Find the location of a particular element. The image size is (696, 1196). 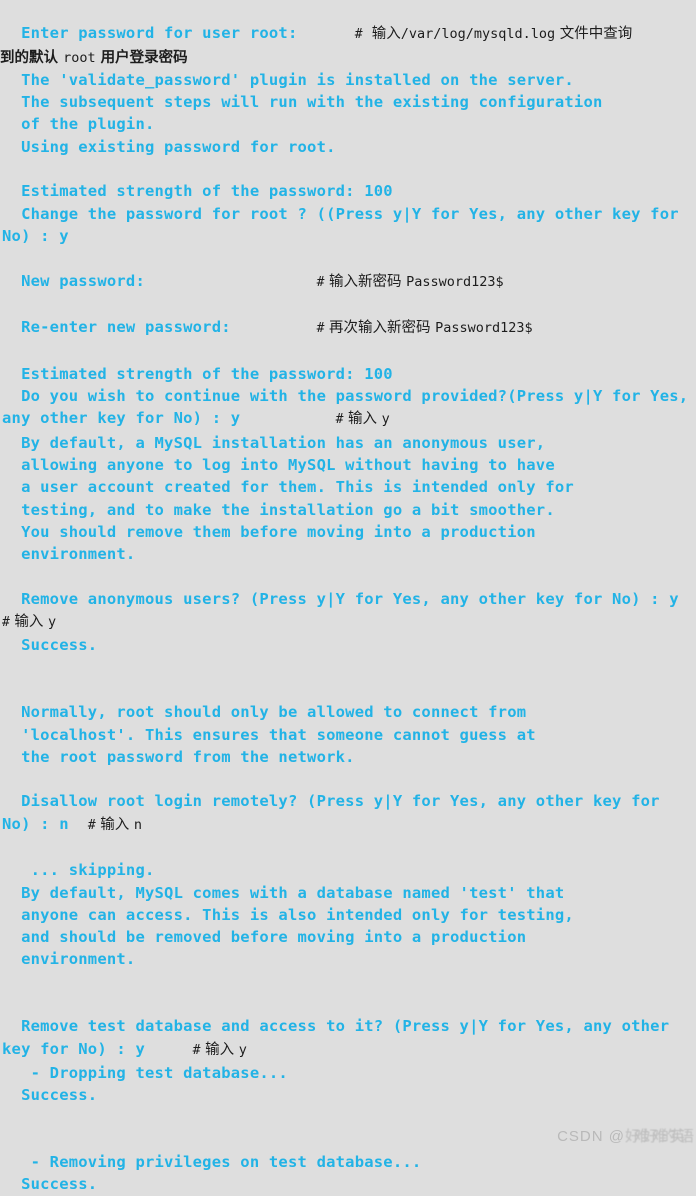

terminal-line-text: New password: is located at coordinates (73, 280).